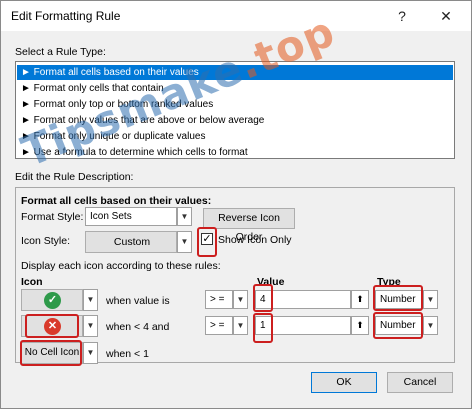 The height and width of the screenshot is (409, 472). I want to click on reverse-icon-order-button: Reverse Icon Order, so click(249, 225).